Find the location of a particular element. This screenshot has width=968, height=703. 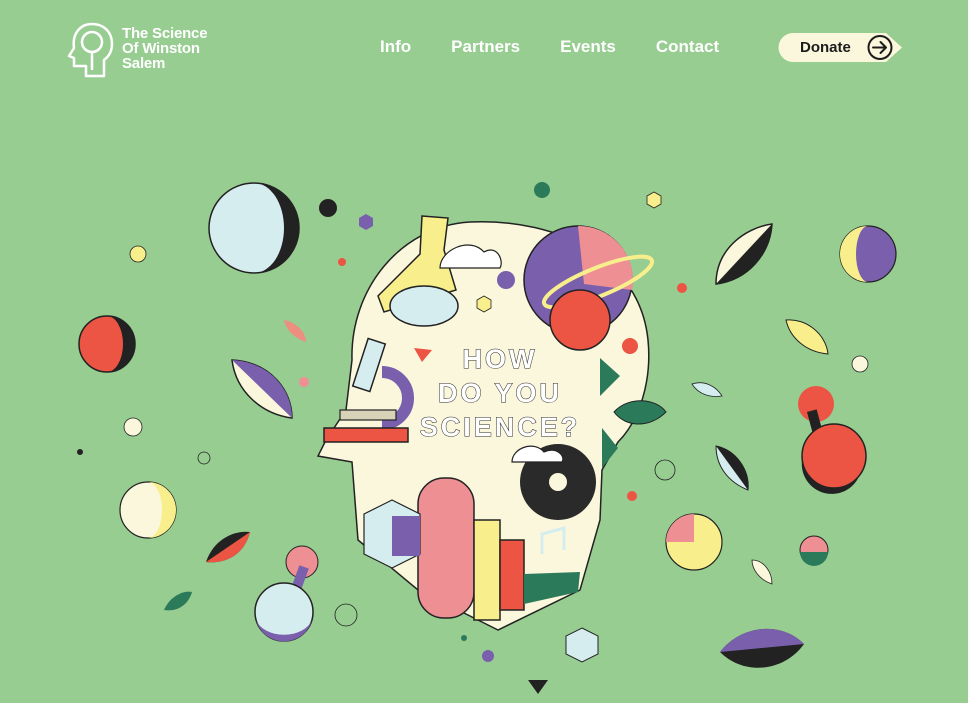

nav-item-partners: Partners is located at coordinates (485, 47).